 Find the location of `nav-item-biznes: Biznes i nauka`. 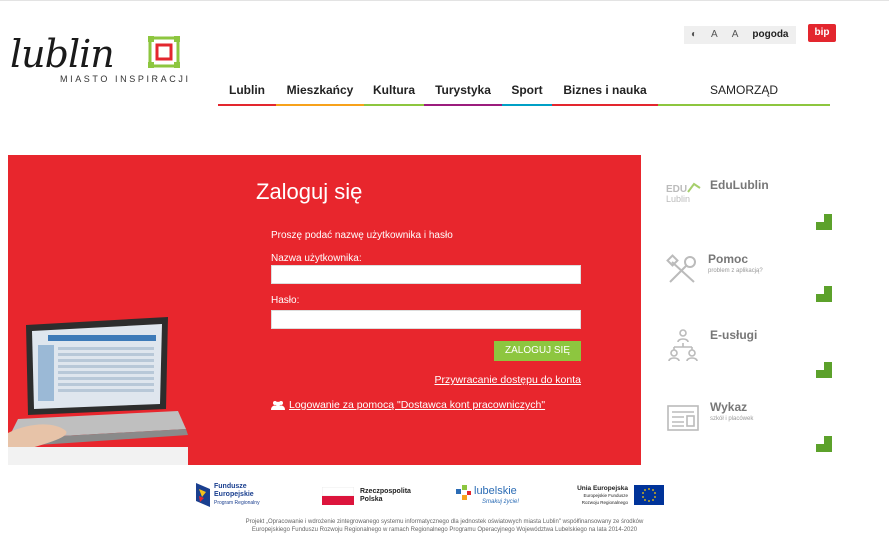

nav-item-biznes: Biznes i nauka is located at coordinates (605, 94).